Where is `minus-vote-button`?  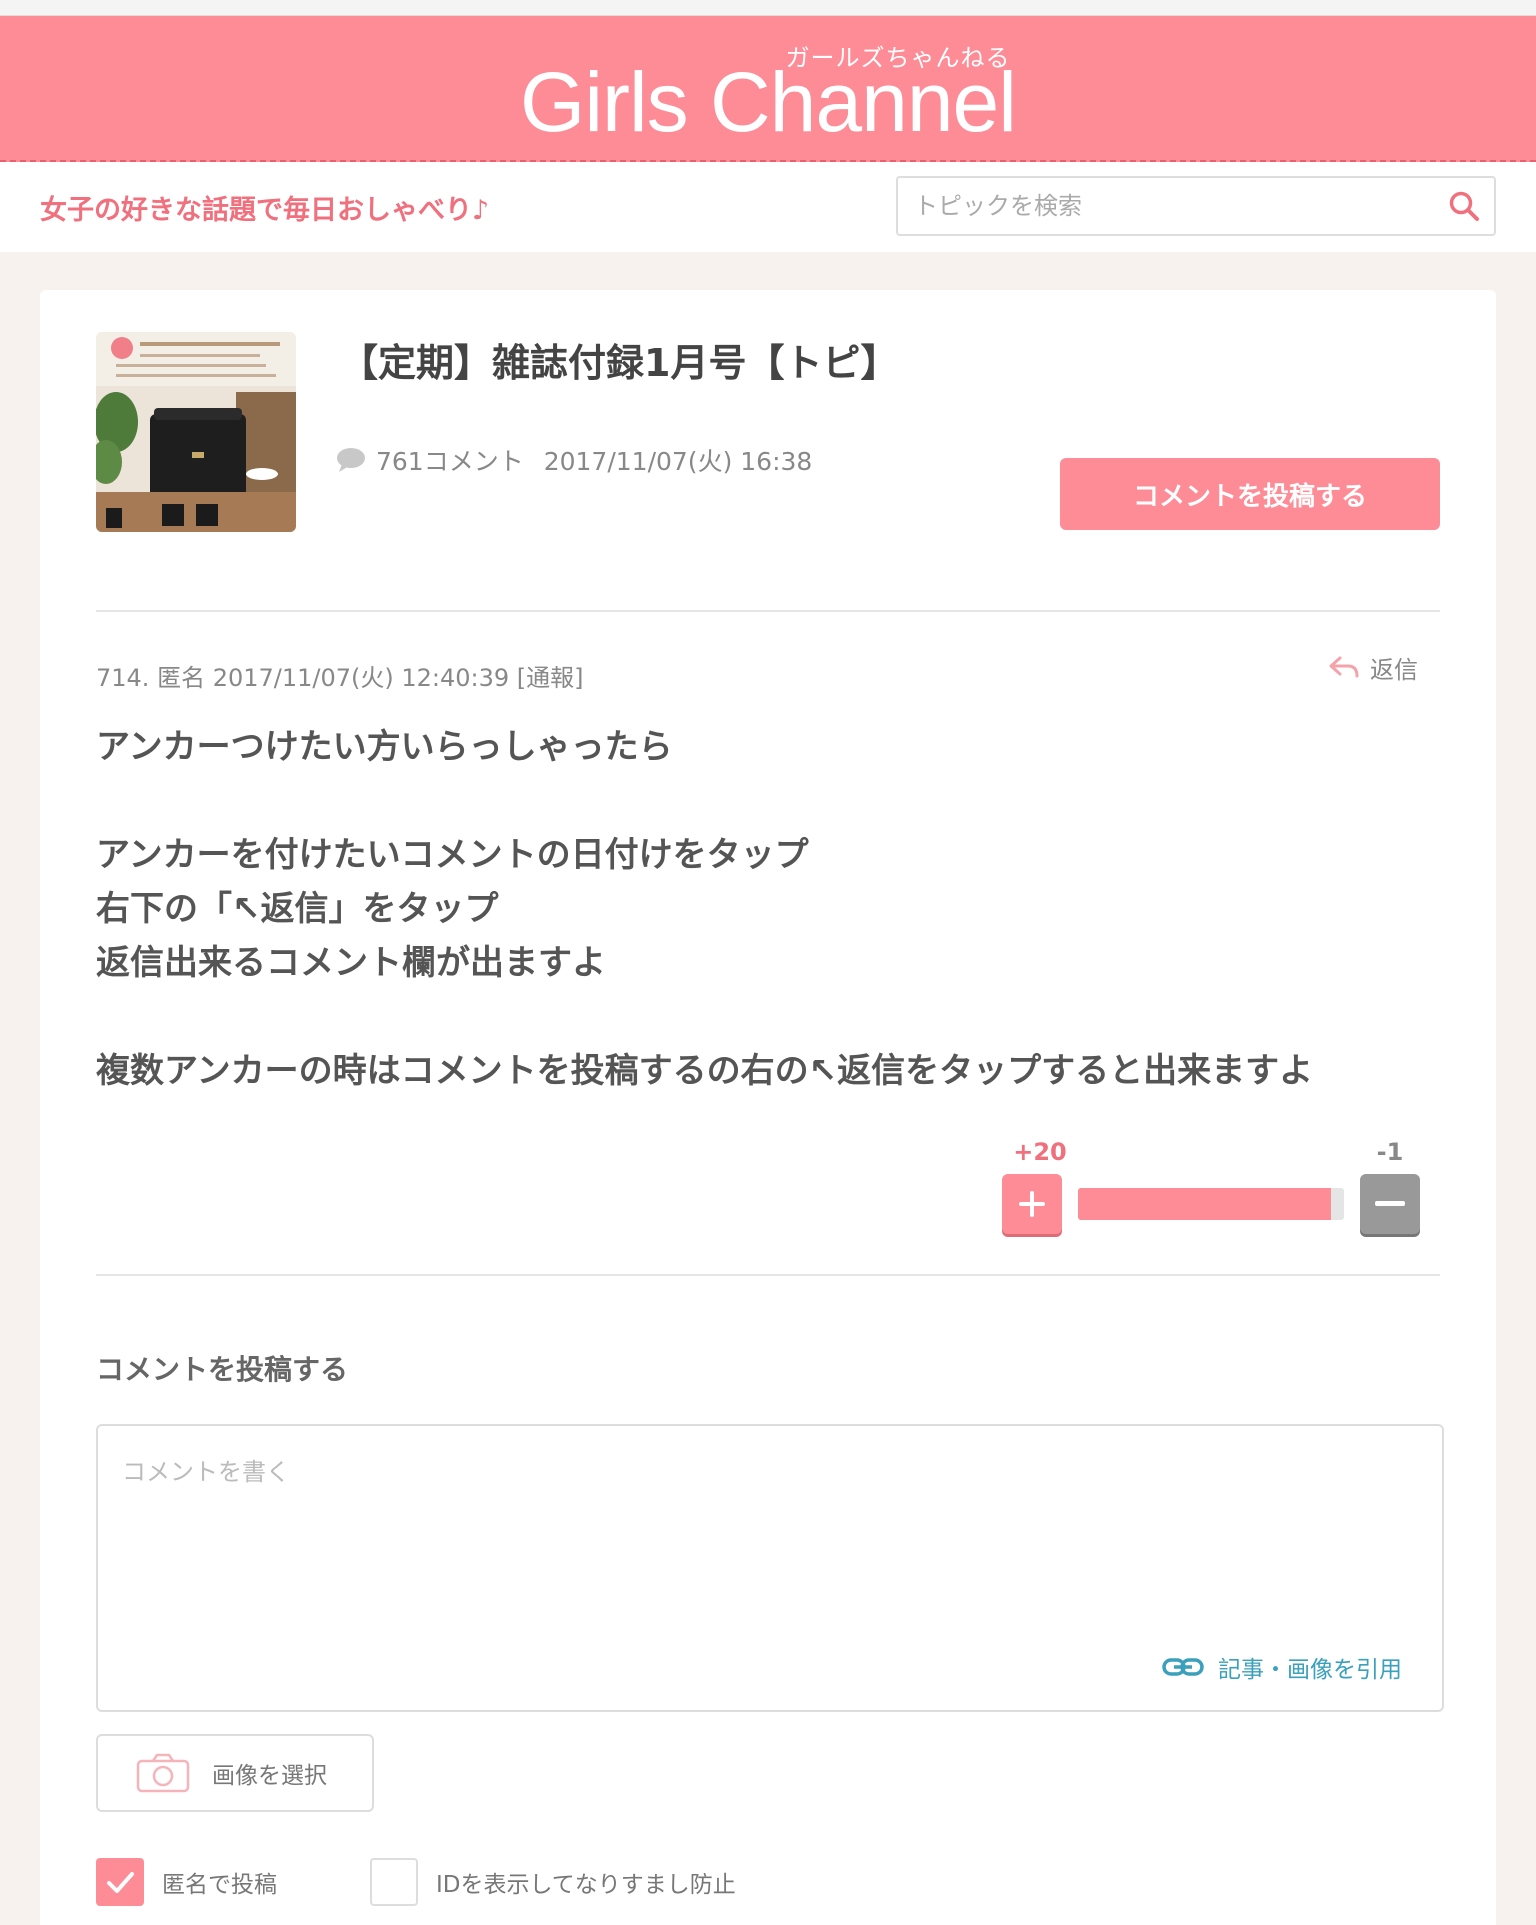
minus-vote-button is located at coordinates (1390, 1204).